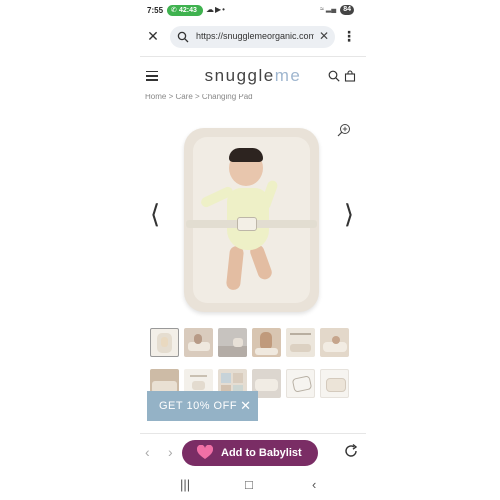 The width and height of the screenshot is (500, 500). Describe the element at coordinates (239, 75) in the screenshot. I see `logo-main: snuggle` at that location.